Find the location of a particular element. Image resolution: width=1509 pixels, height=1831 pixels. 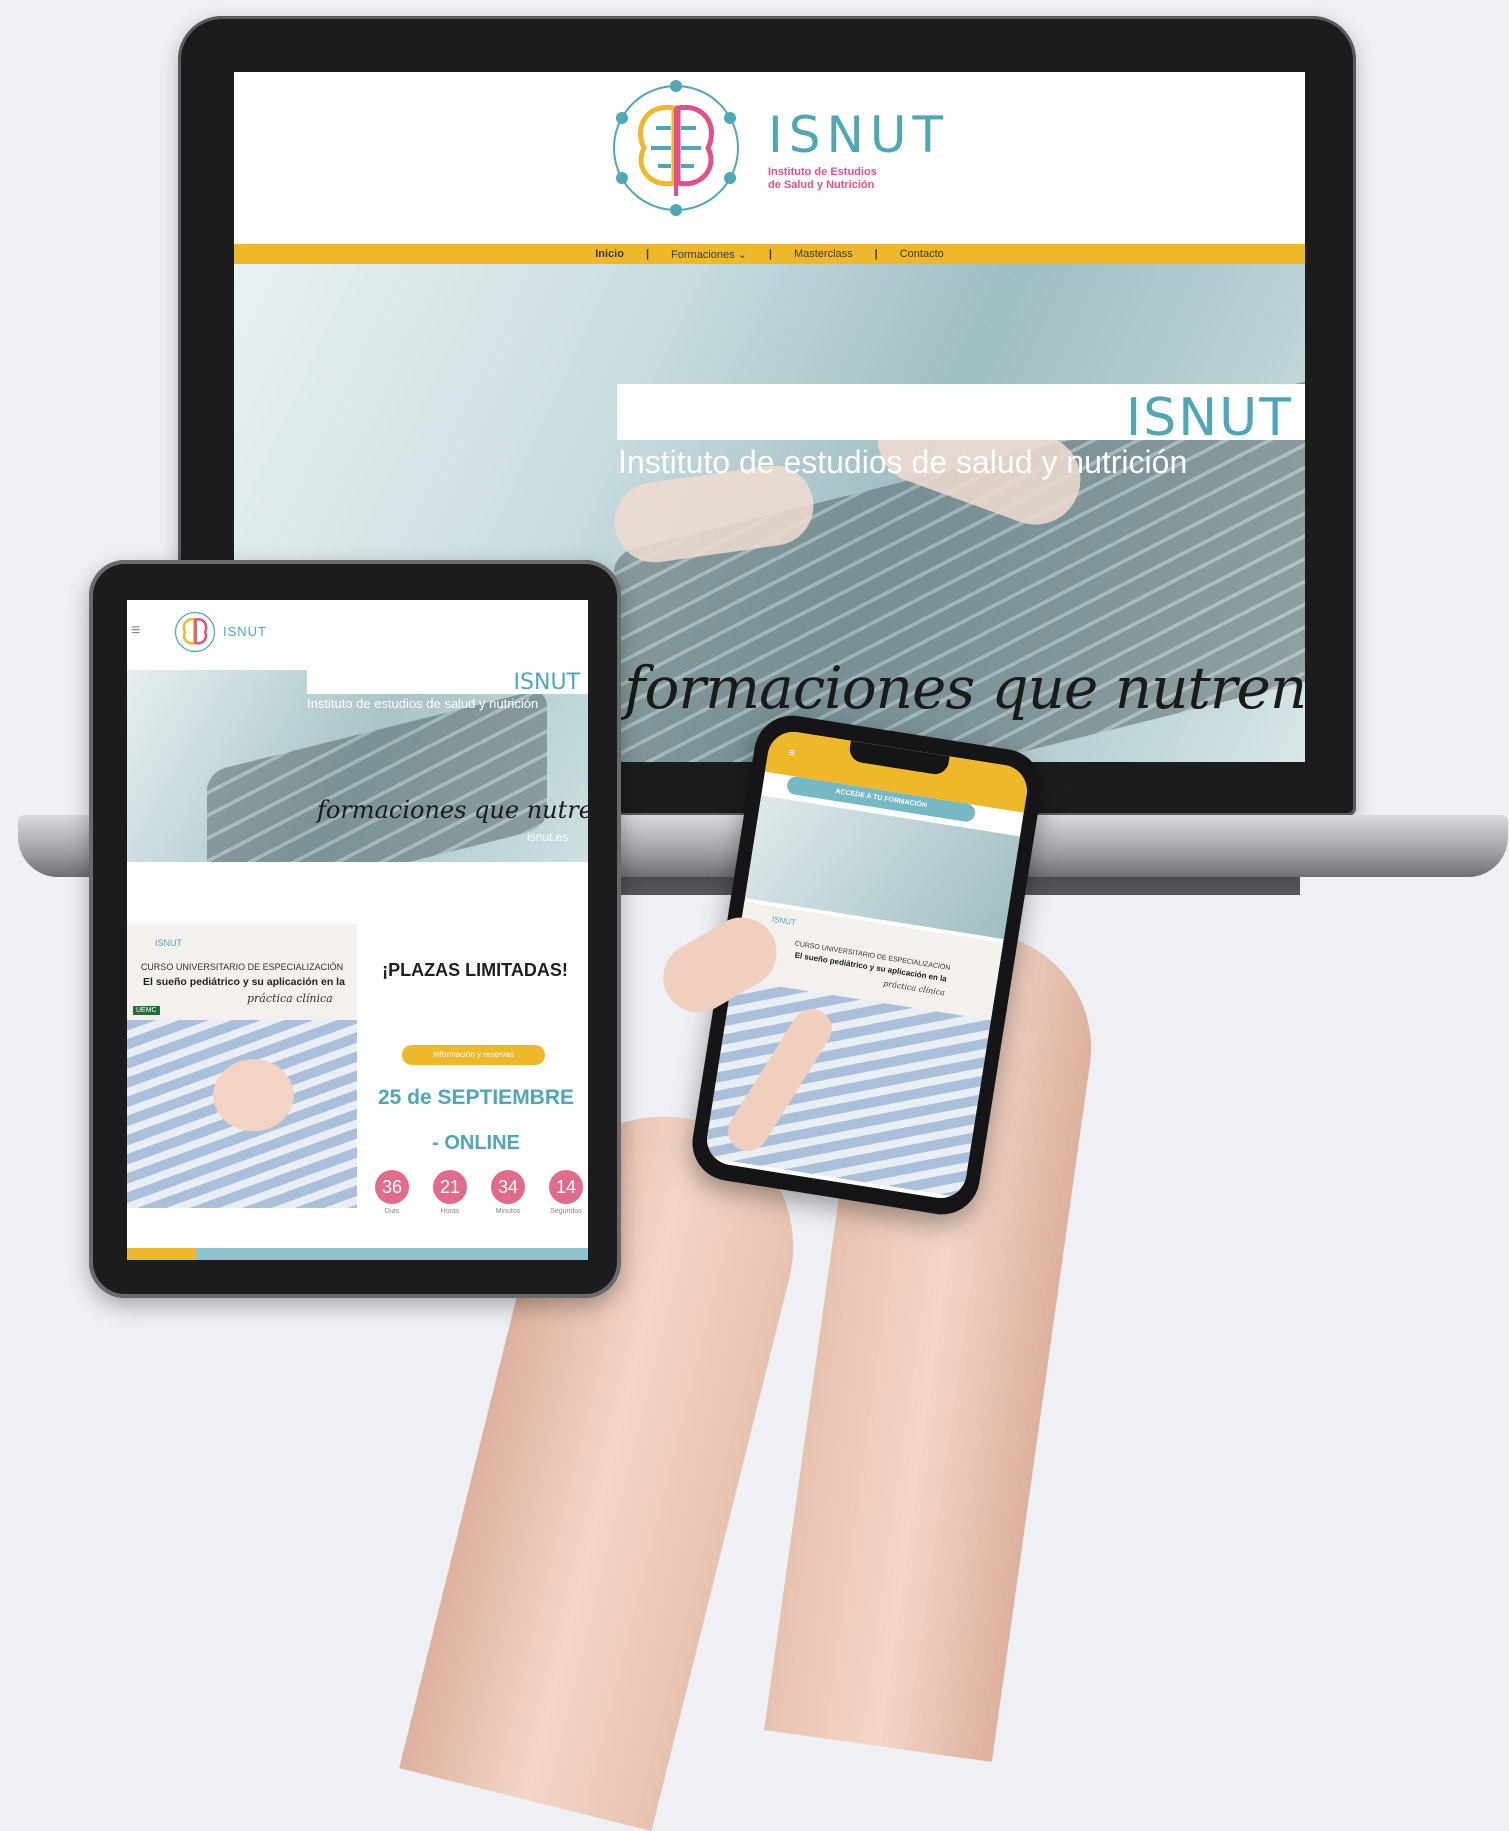

countdown-days: 36 Días is located at coordinates (392, 1192).